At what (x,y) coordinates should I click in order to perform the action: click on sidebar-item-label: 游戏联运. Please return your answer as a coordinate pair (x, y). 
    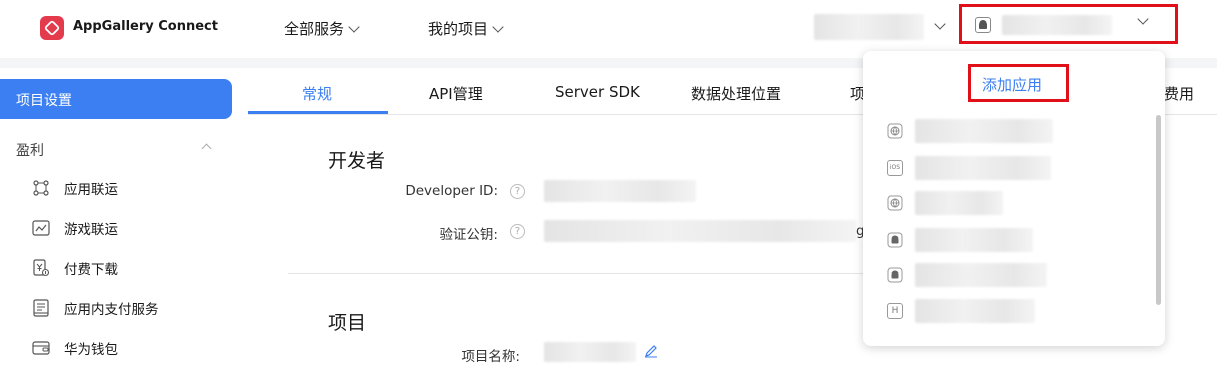
    Looking at the image, I should click on (91, 230).